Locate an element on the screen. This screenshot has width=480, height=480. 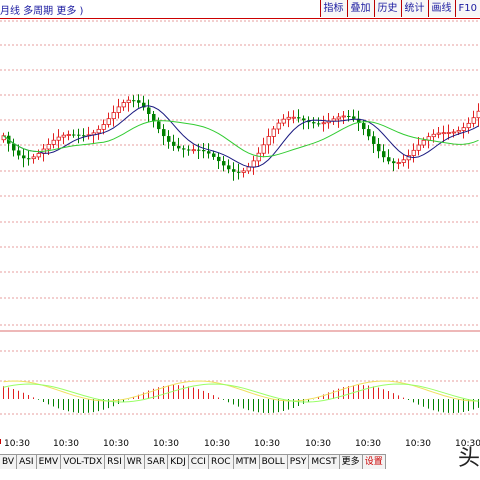
tab-wr: WR is located at coordinates (134, 462).